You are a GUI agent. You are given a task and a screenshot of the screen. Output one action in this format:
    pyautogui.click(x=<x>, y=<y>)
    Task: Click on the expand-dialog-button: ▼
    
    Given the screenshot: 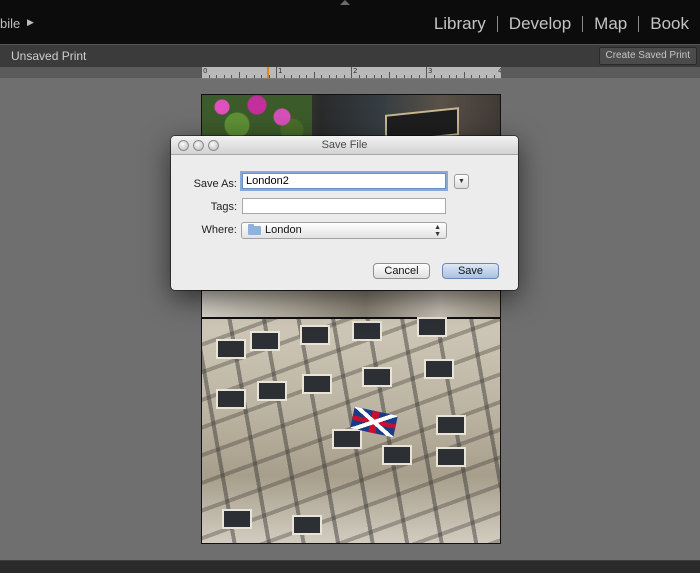 What is the action you would take?
    pyautogui.click(x=461, y=181)
    